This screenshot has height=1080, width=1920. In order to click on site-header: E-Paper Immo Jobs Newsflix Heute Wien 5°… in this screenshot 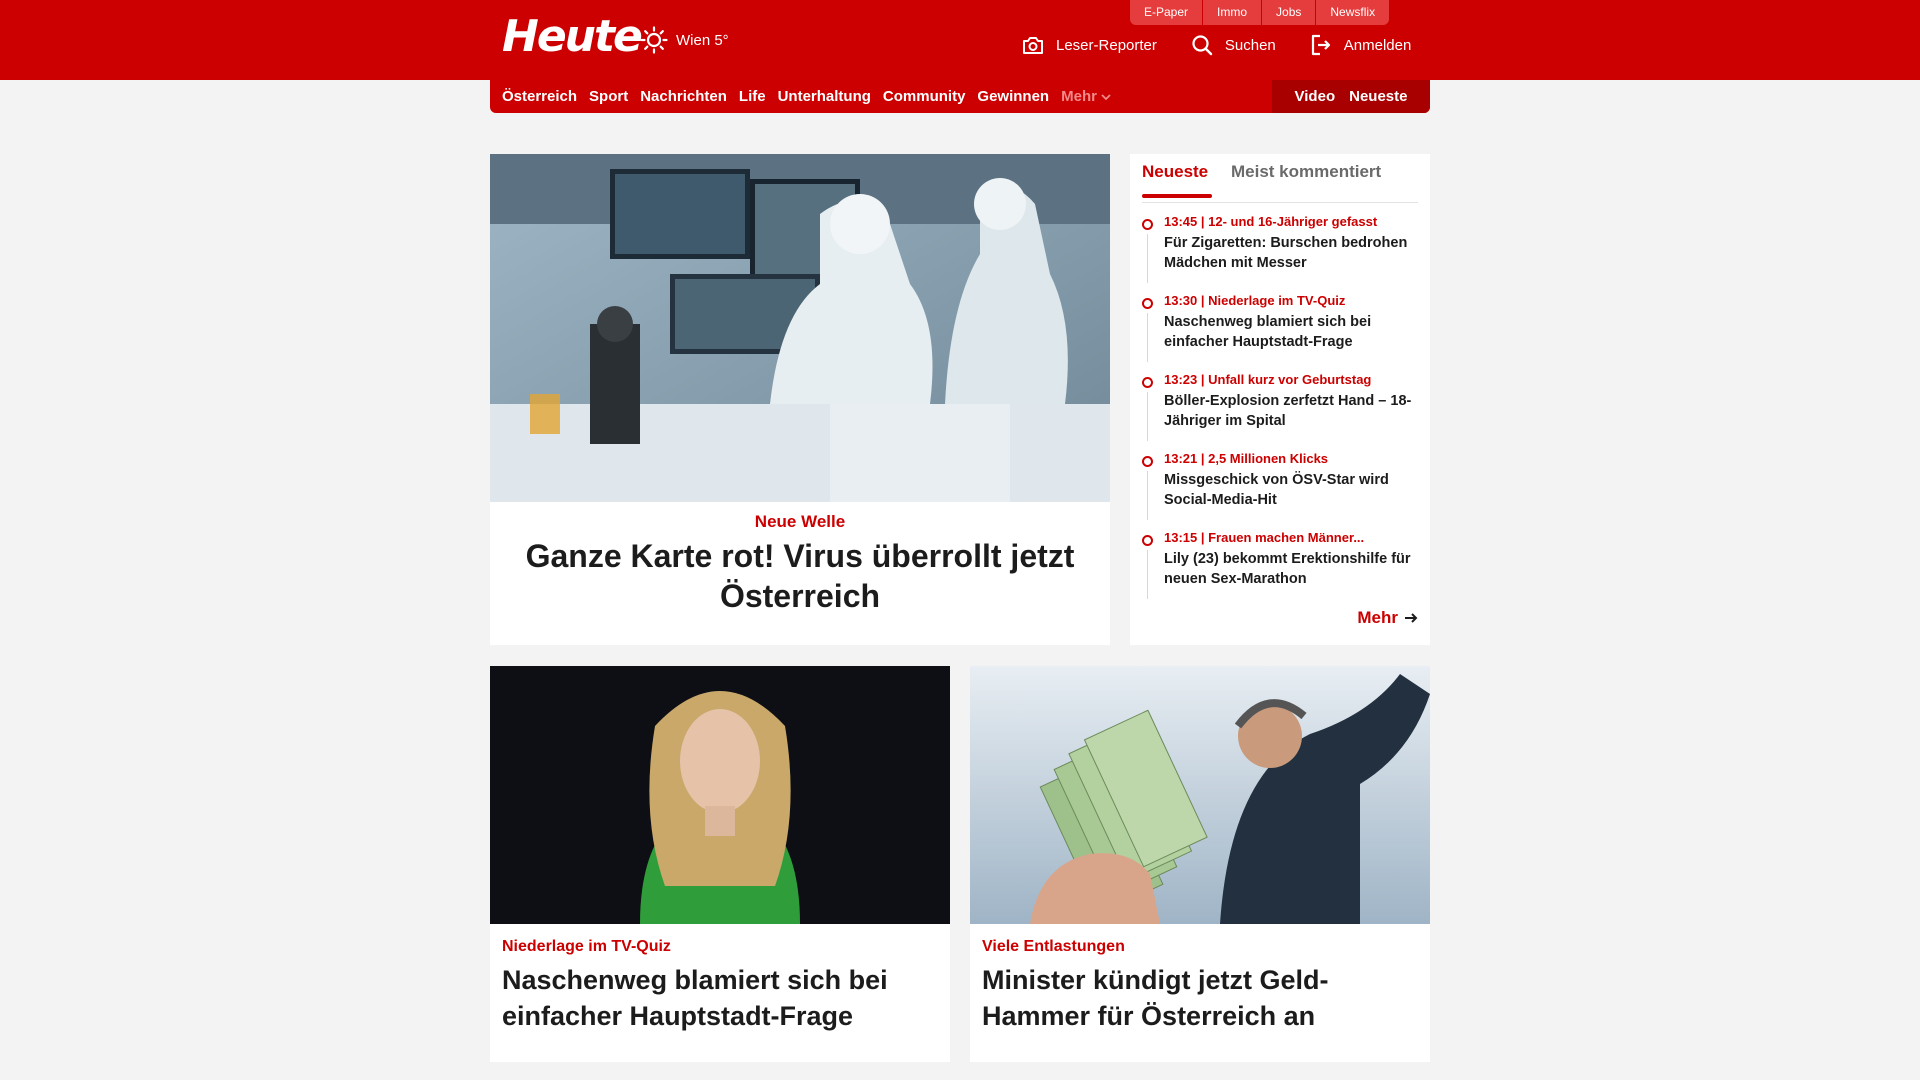, I will do `click(960, 40)`.